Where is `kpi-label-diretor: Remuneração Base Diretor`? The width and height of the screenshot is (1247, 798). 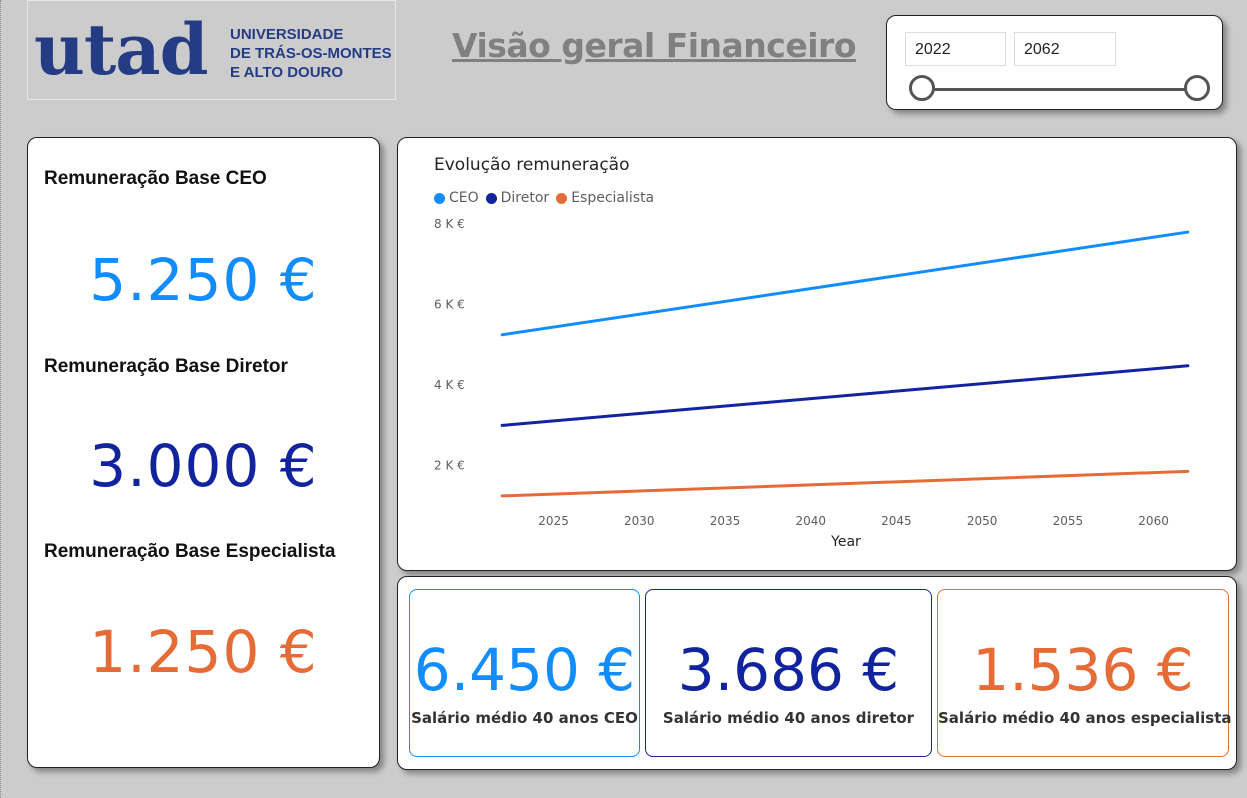 kpi-label-diretor: Remuneração Base Diretor is located at coordinates (166, 366).